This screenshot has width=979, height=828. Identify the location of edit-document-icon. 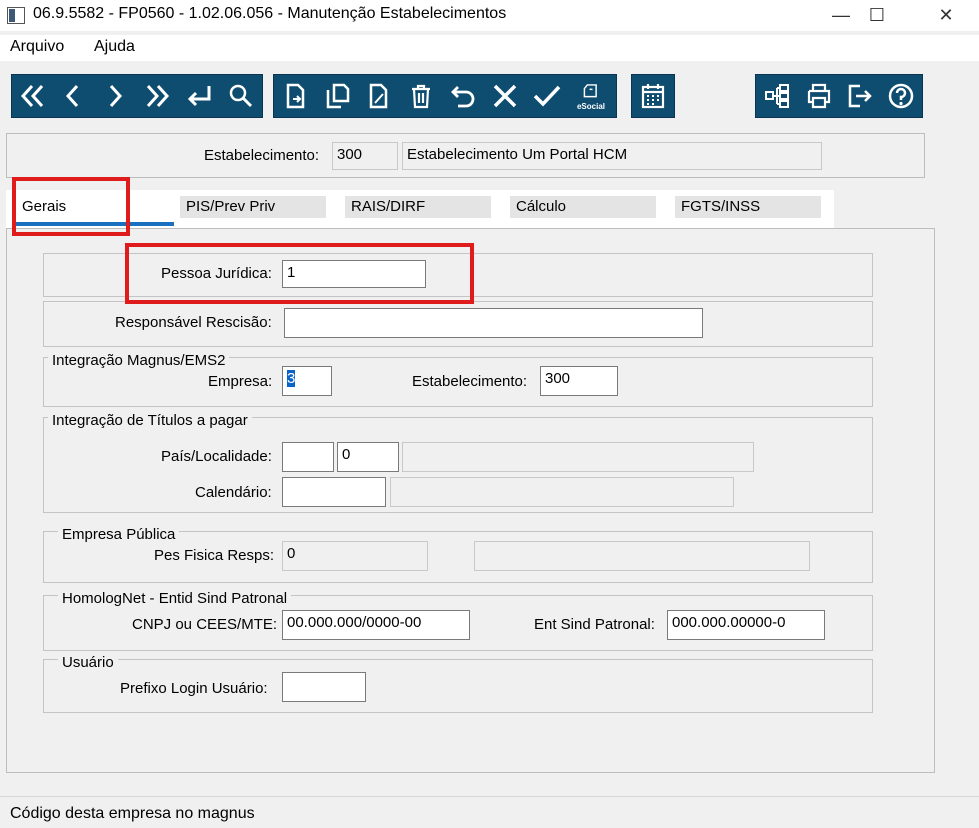
(378, 96).